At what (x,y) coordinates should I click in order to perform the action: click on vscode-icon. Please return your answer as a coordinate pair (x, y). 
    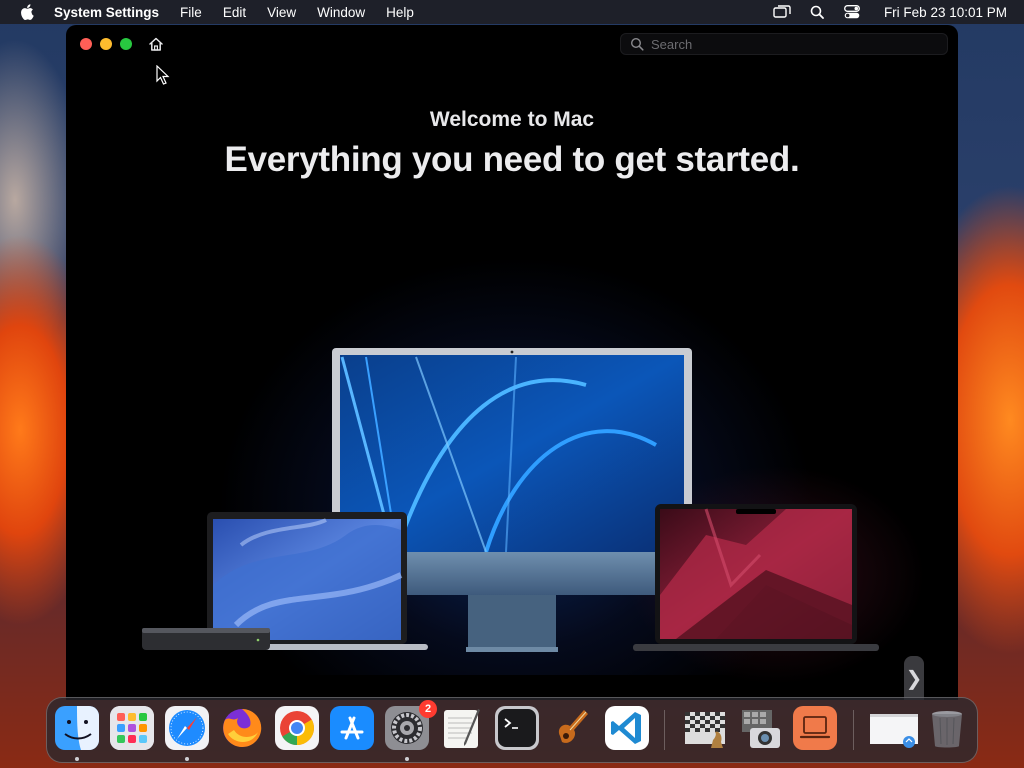
    Looking at the image, I should click on (627, 728).